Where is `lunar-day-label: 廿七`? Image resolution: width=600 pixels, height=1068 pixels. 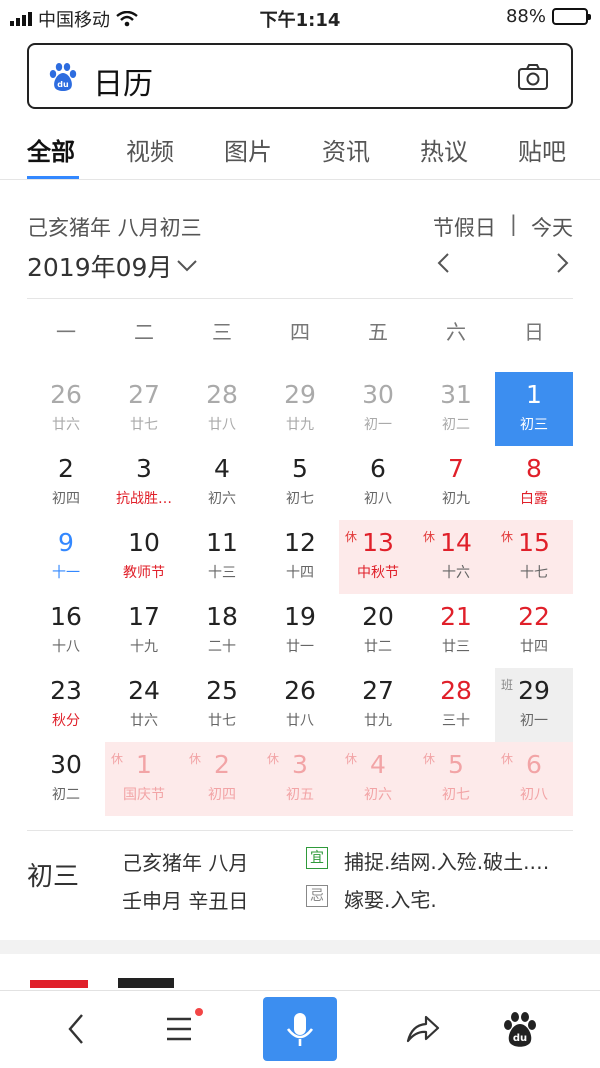 lunar-day-label: 廿七 is located at coordinates (144, 425).